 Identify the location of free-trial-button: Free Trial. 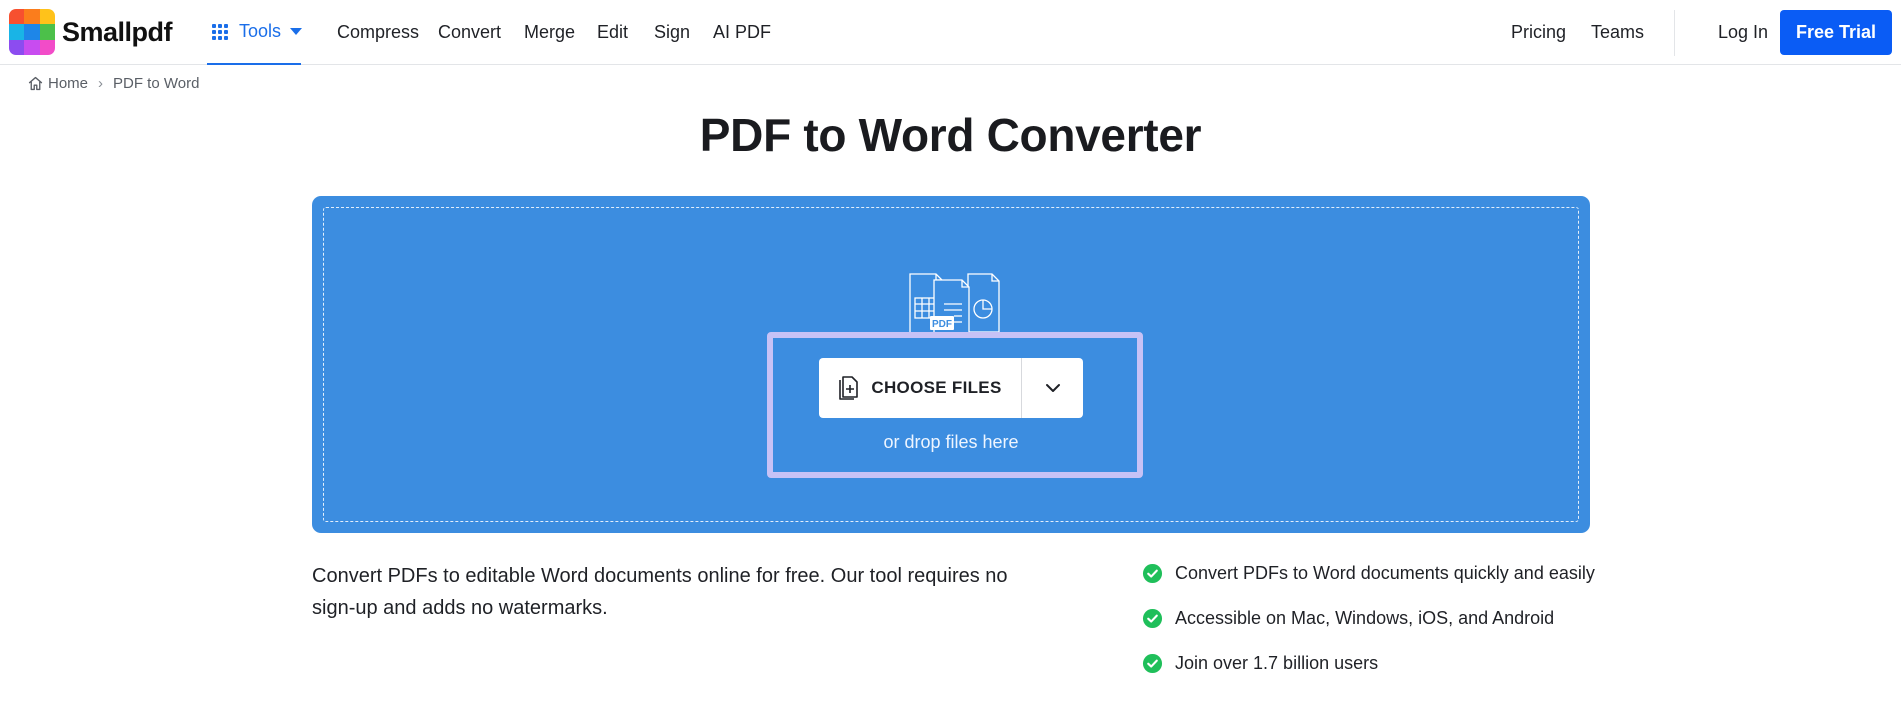
(1836, 32).